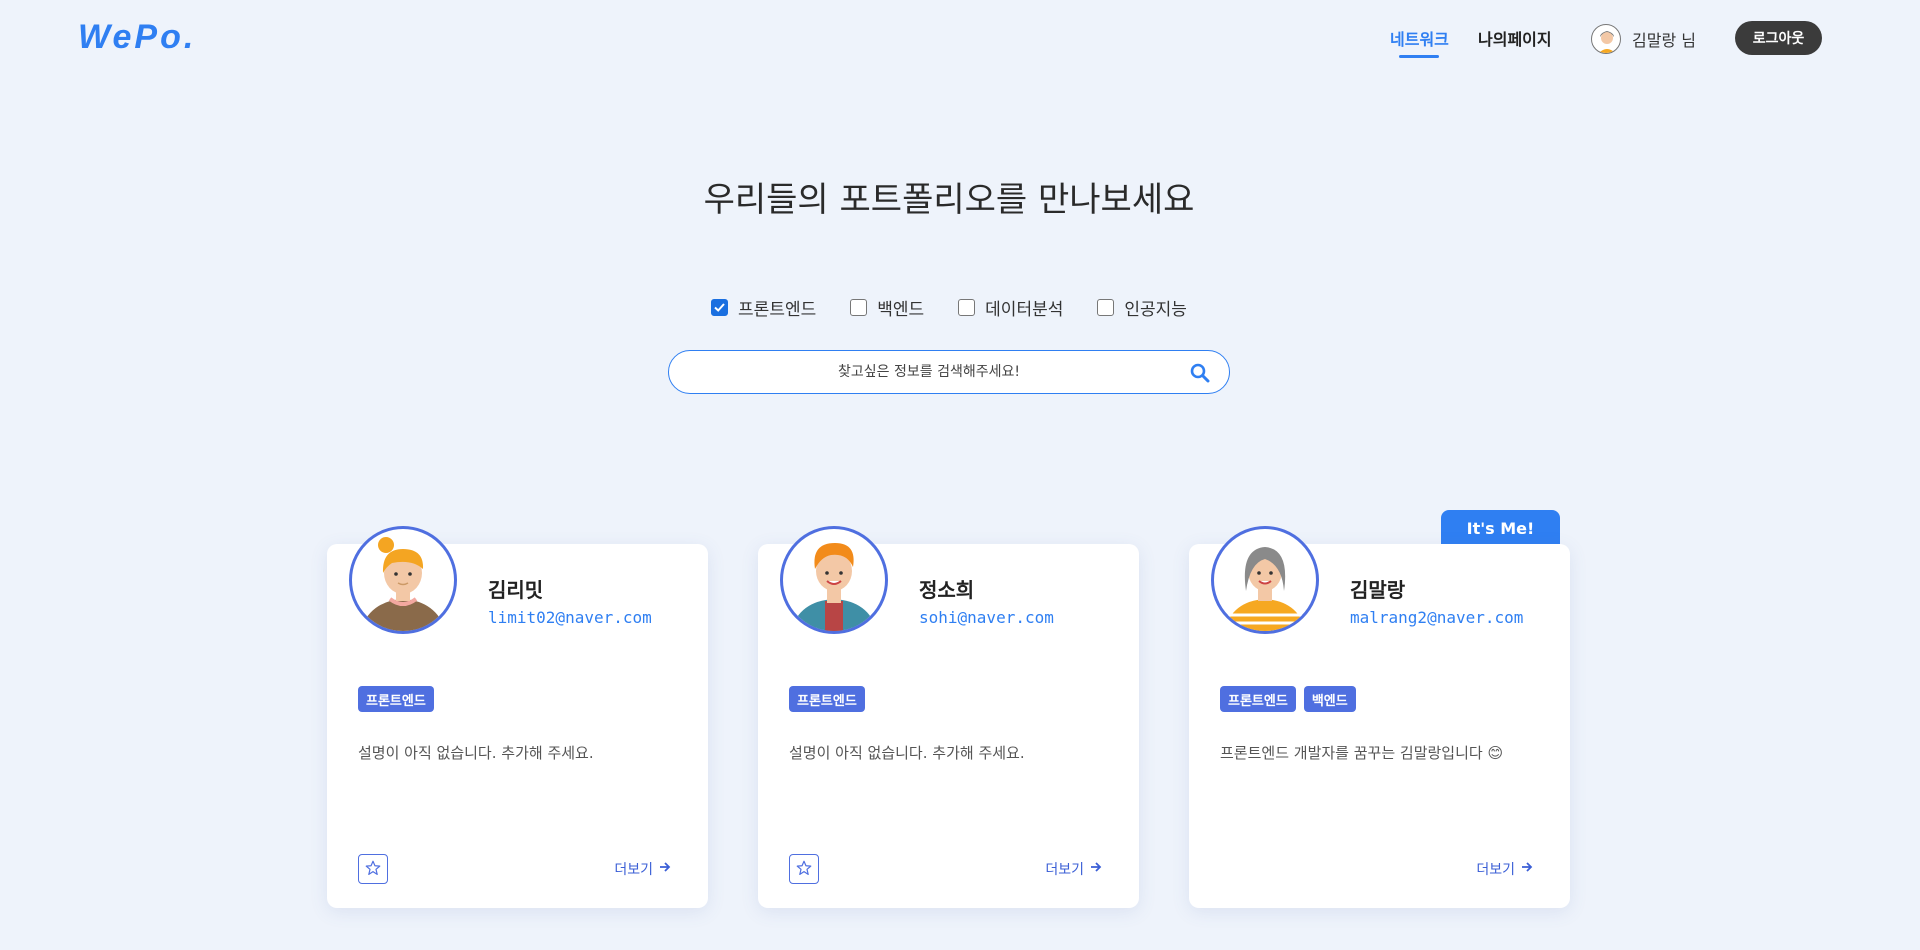 Image resolution: width=1920 pixels, height=950 pixels. Describe the element at coordinates (777, 309) in the screenshot. I see `filter-label: 프론트엔드` at that location.